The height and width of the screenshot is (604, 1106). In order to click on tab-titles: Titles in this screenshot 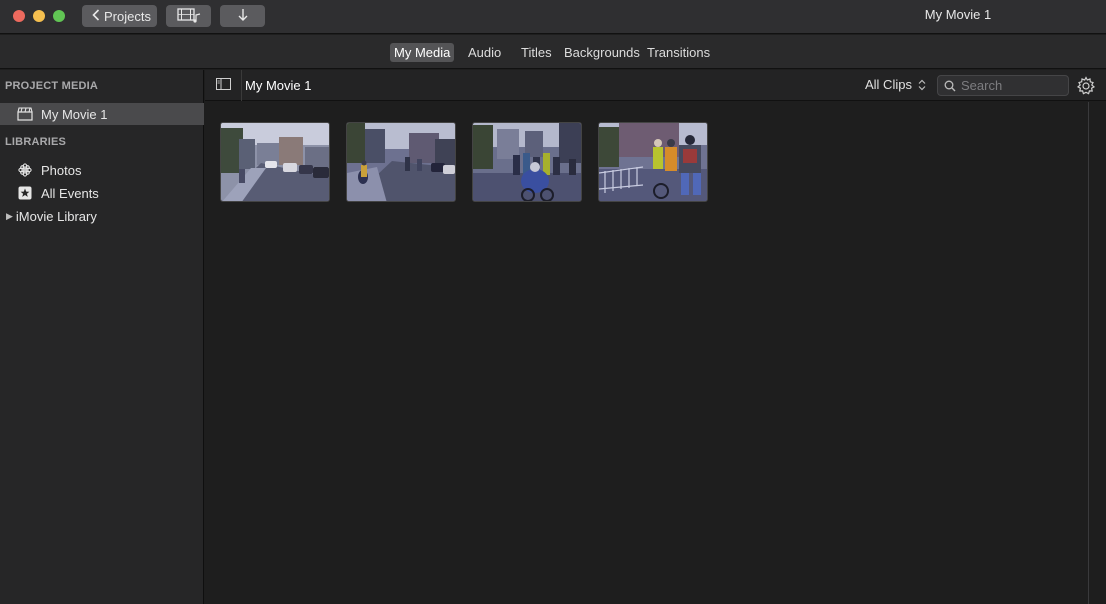, I will do `click(536, 52)`.